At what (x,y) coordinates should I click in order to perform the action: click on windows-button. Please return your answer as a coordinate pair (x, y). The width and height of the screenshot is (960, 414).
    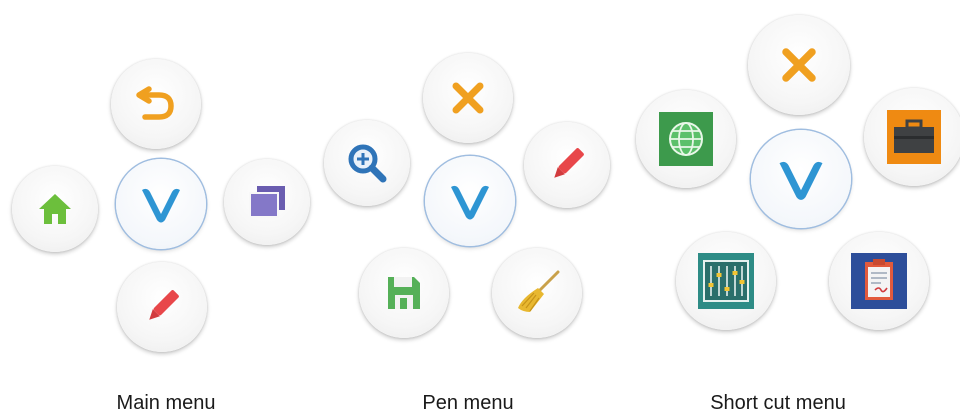
    Looking at the image, I should click on (267, 202).